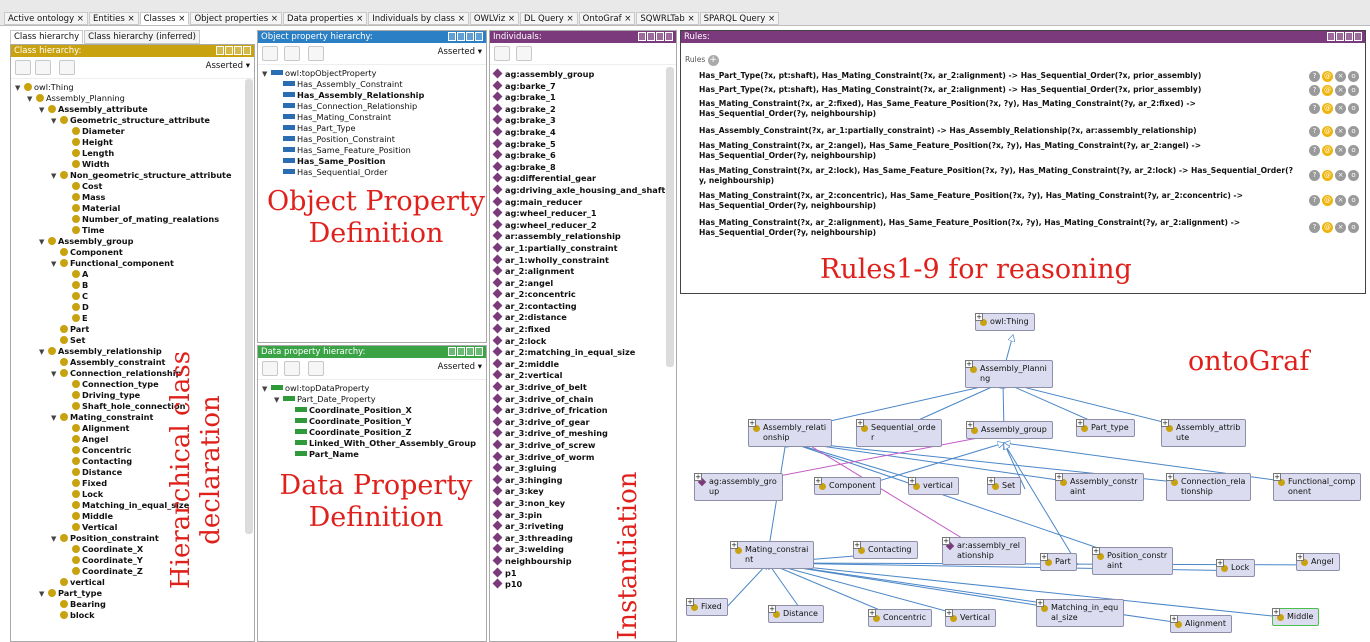  I want to click on tab-individuals-by-class: Individuals by class ×, so click(418, 18).